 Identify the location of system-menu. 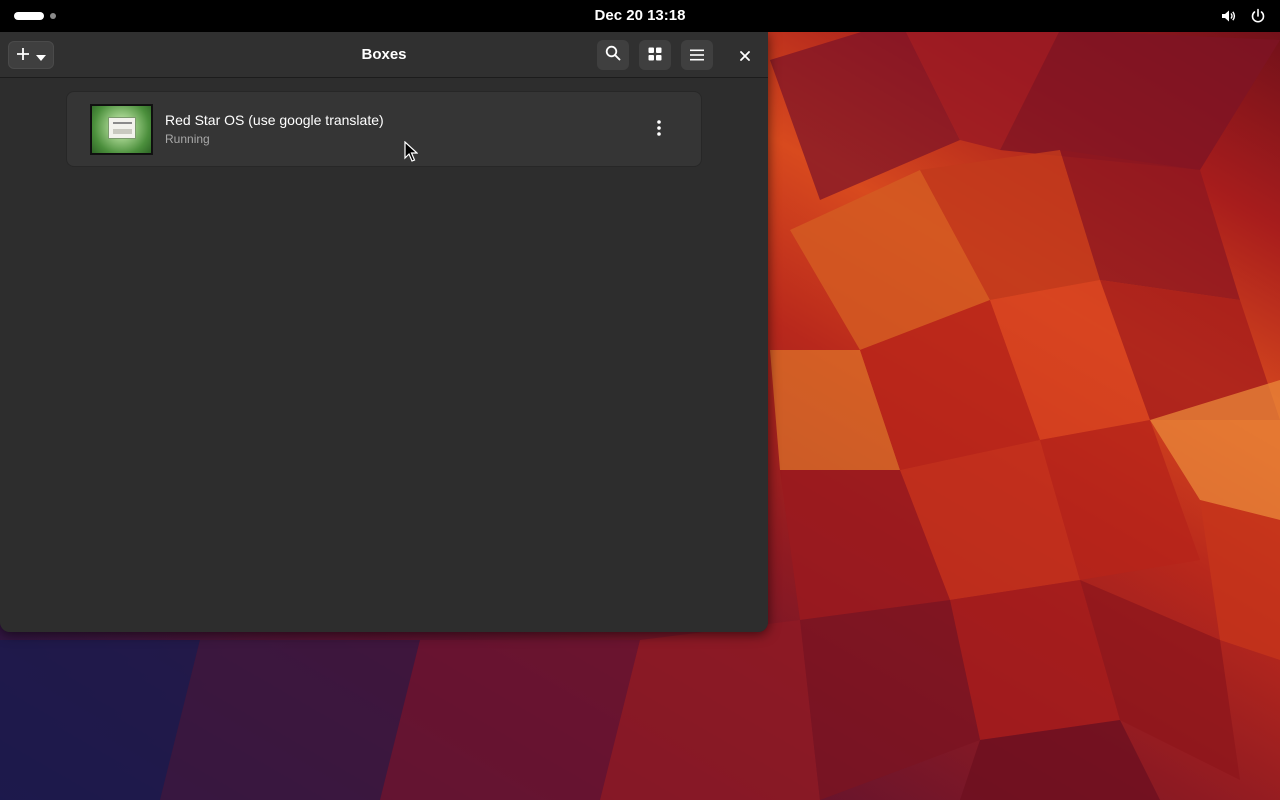
(1243, 16).